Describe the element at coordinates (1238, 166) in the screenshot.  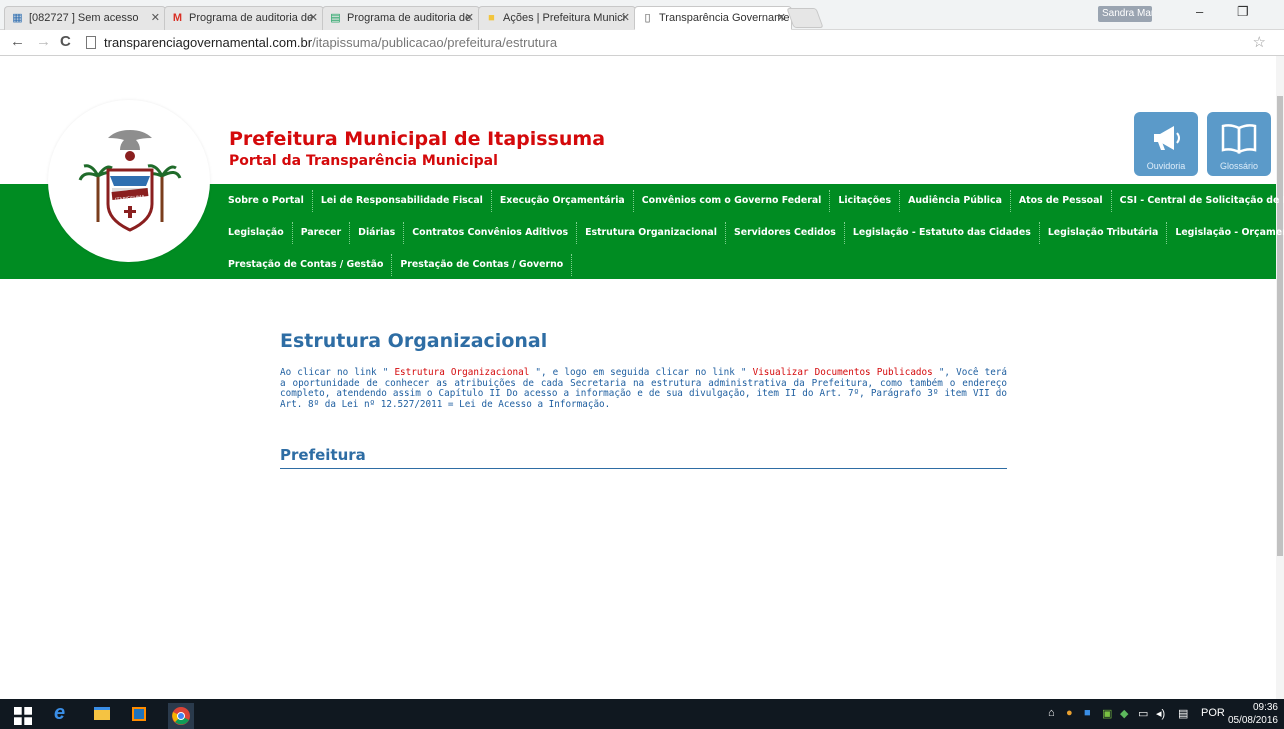
I see `glossario-label: Glossário` at that location.